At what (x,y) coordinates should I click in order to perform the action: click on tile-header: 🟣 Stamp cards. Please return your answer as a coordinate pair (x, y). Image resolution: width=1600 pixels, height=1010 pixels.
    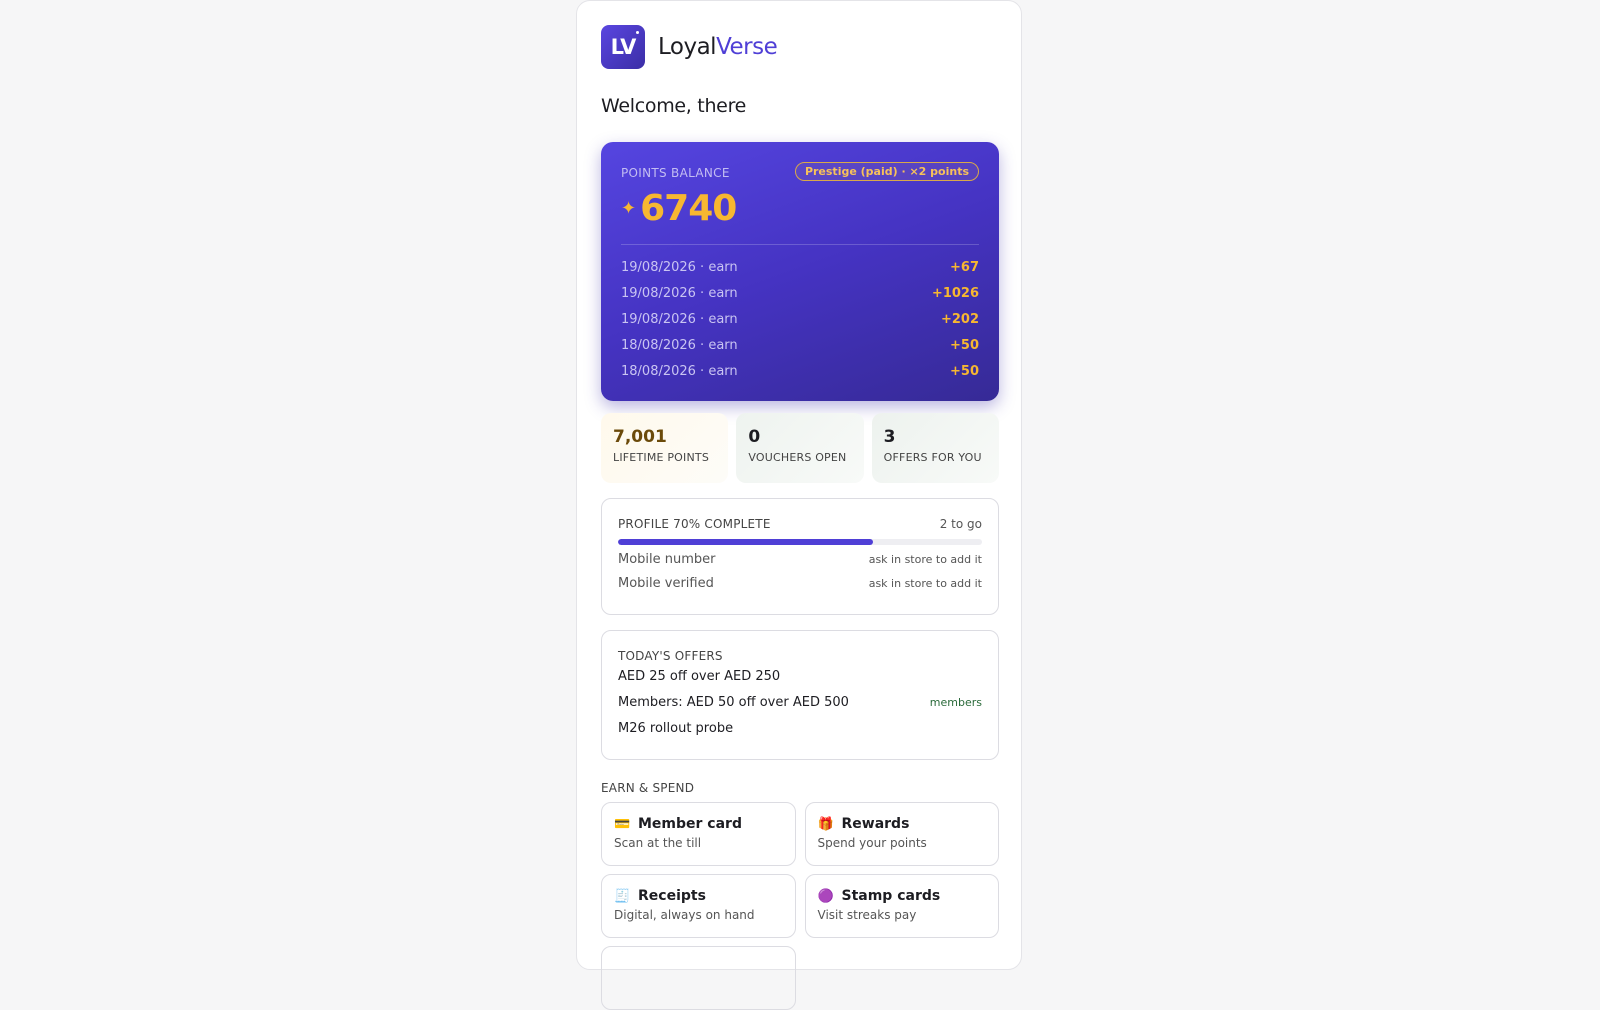
    Looking at the image, I should click on (902, 896).